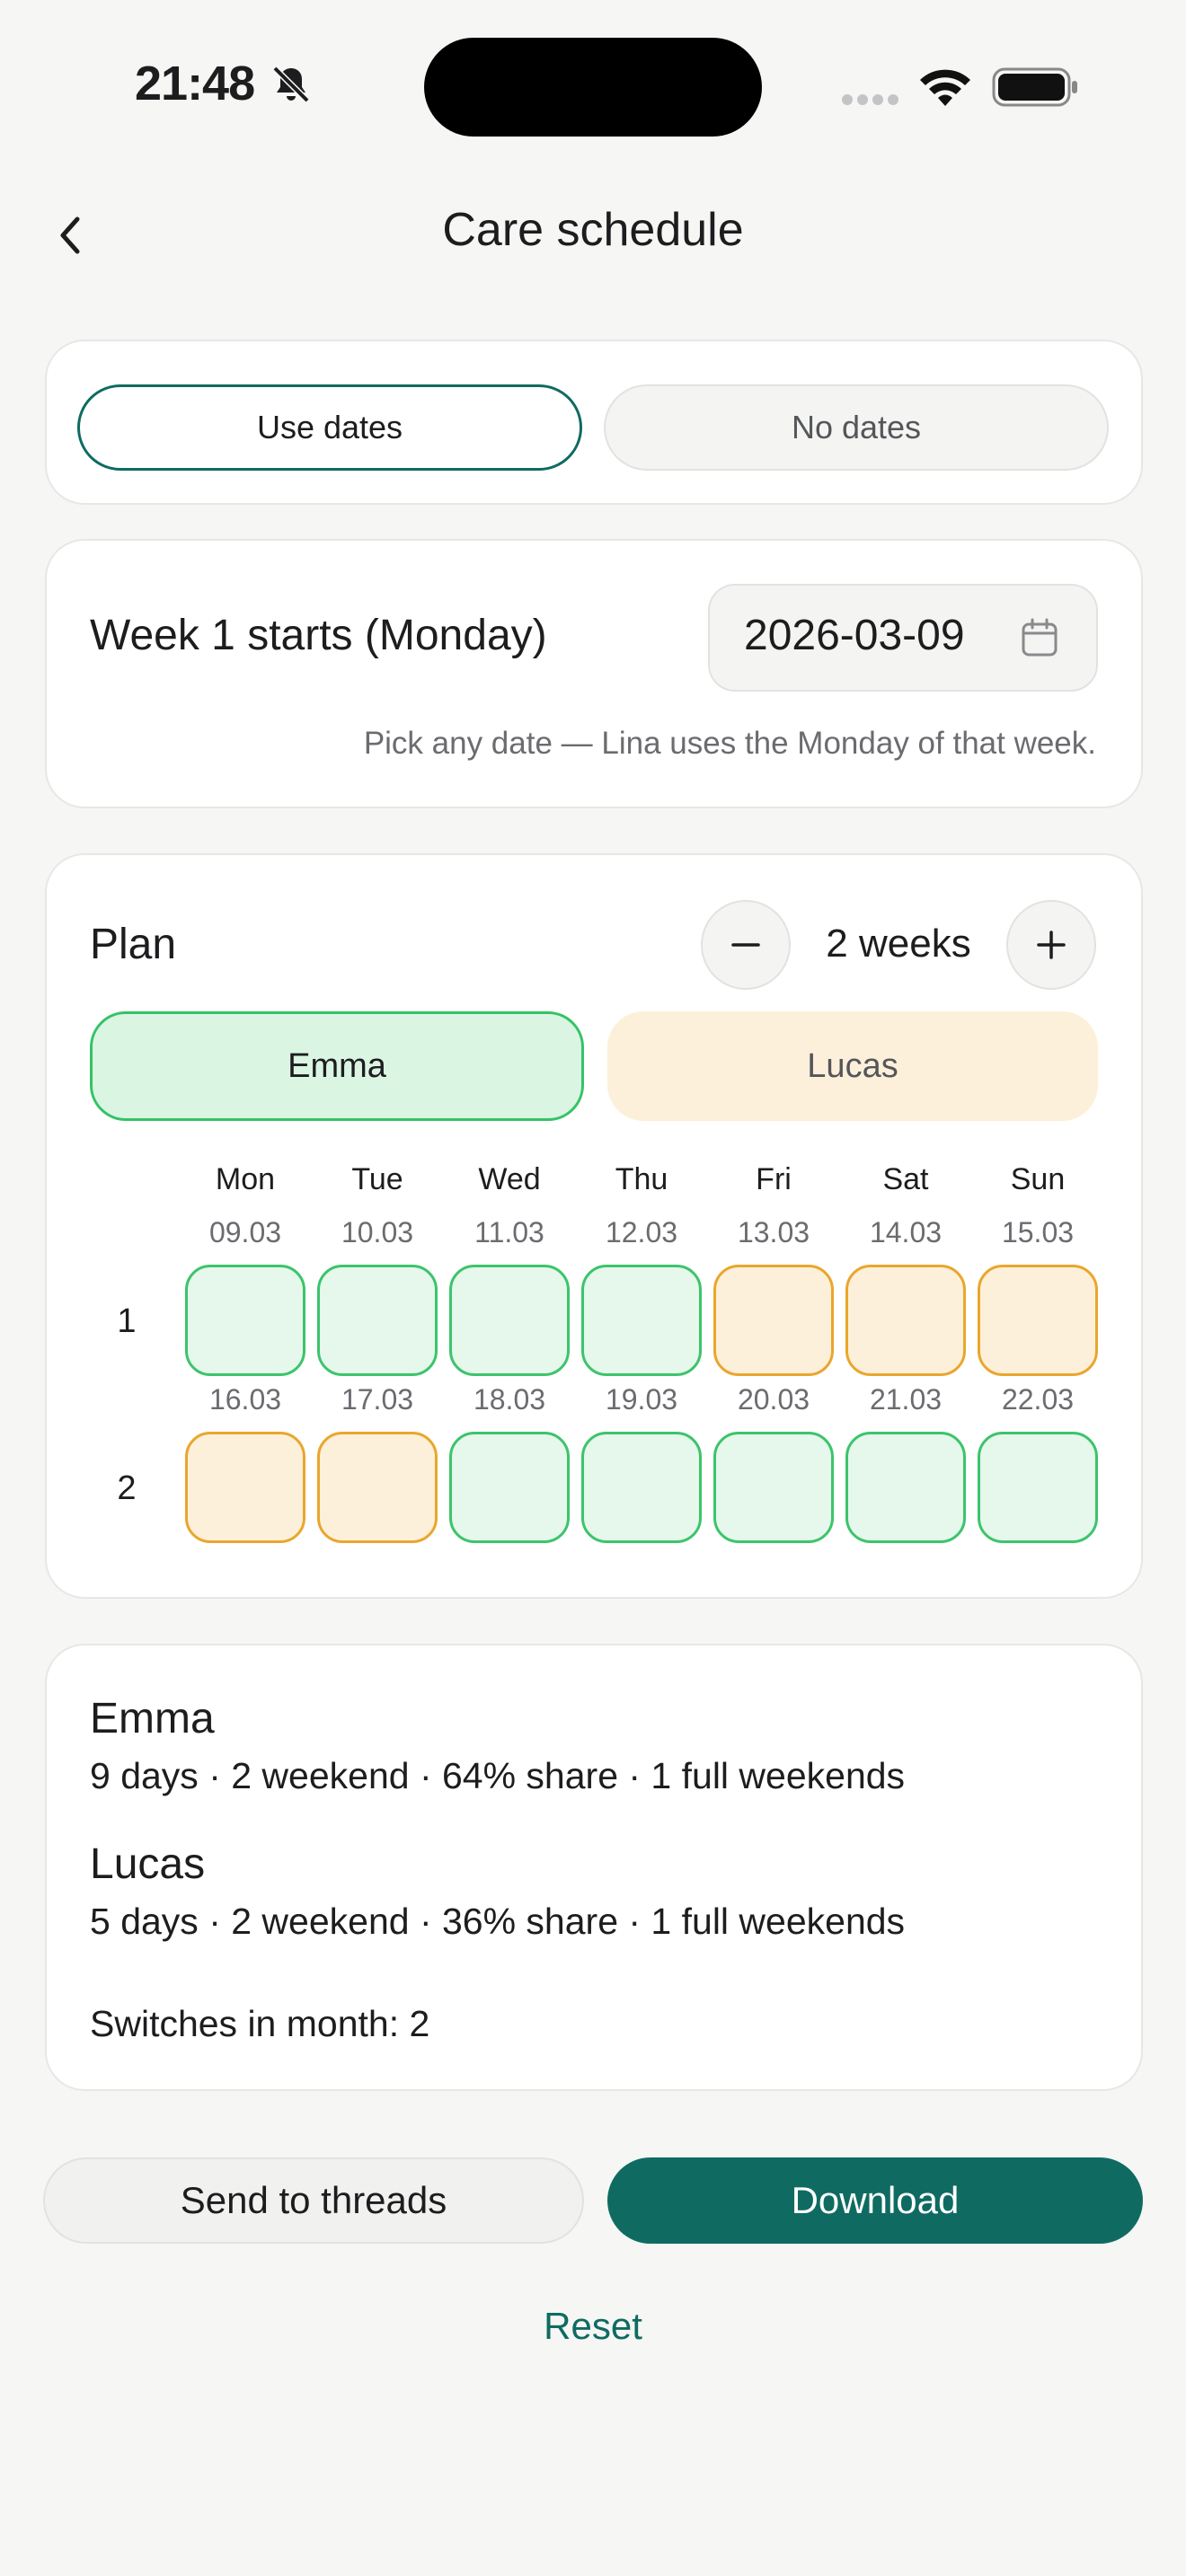  What do you see at coordinates (329, 427) in the screenshot?
I see `use-dates-option: Use dates` at bounding box center [329, 427].